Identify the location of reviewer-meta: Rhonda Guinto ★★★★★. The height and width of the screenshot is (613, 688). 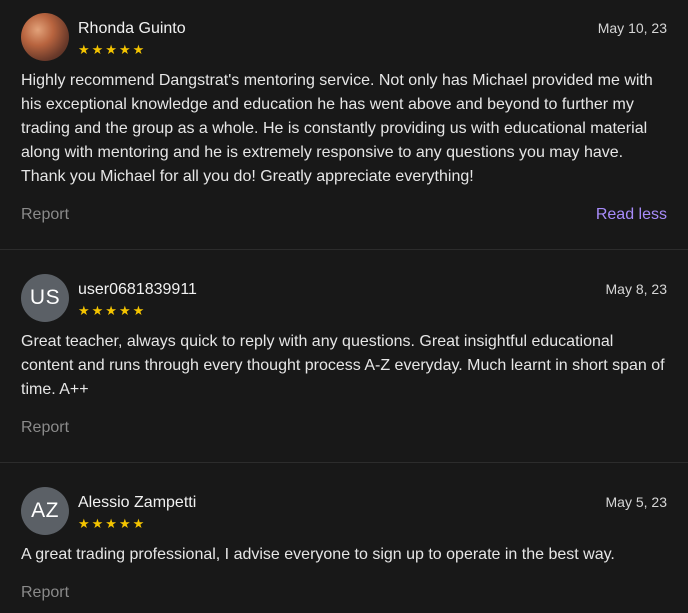
(132, 35).